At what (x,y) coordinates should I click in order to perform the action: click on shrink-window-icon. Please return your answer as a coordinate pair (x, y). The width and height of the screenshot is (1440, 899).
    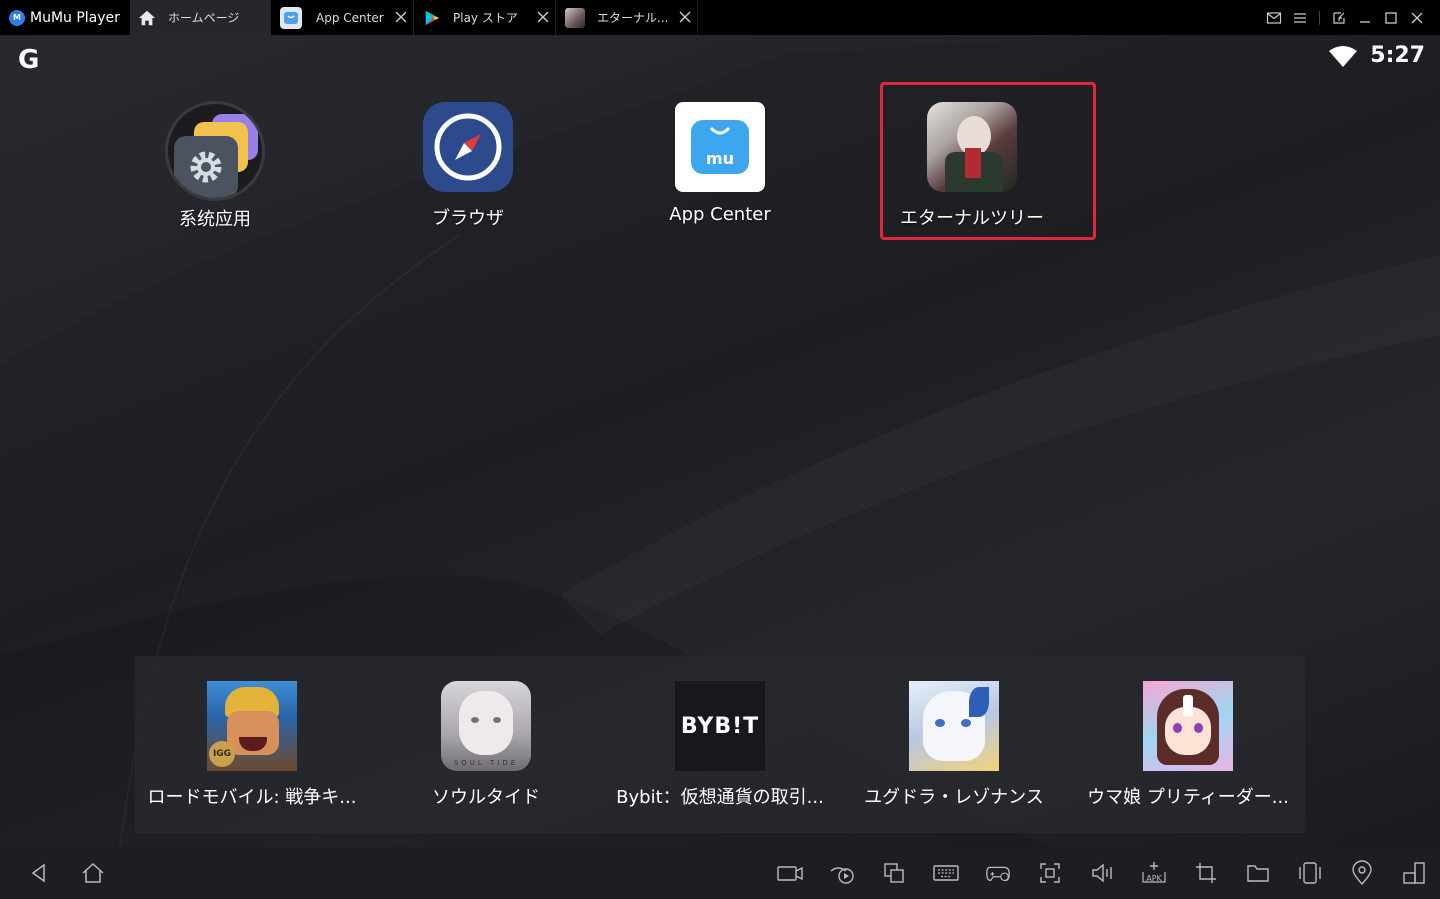
    Looking at the image, I should click on (1339, 18).